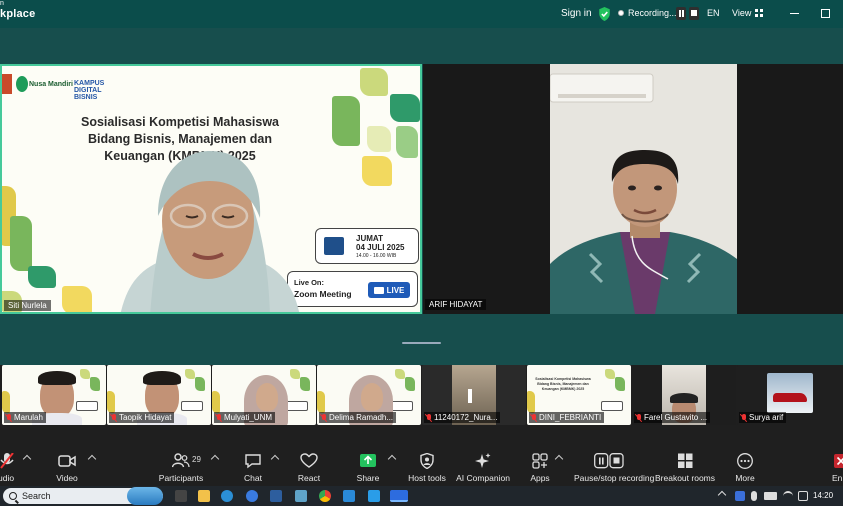 The image size is (843, 506). What do you see at coordinates (181, 465) in the screenshot?
I see `participants-button: 29 Participants` at bounding box center [181, 465].